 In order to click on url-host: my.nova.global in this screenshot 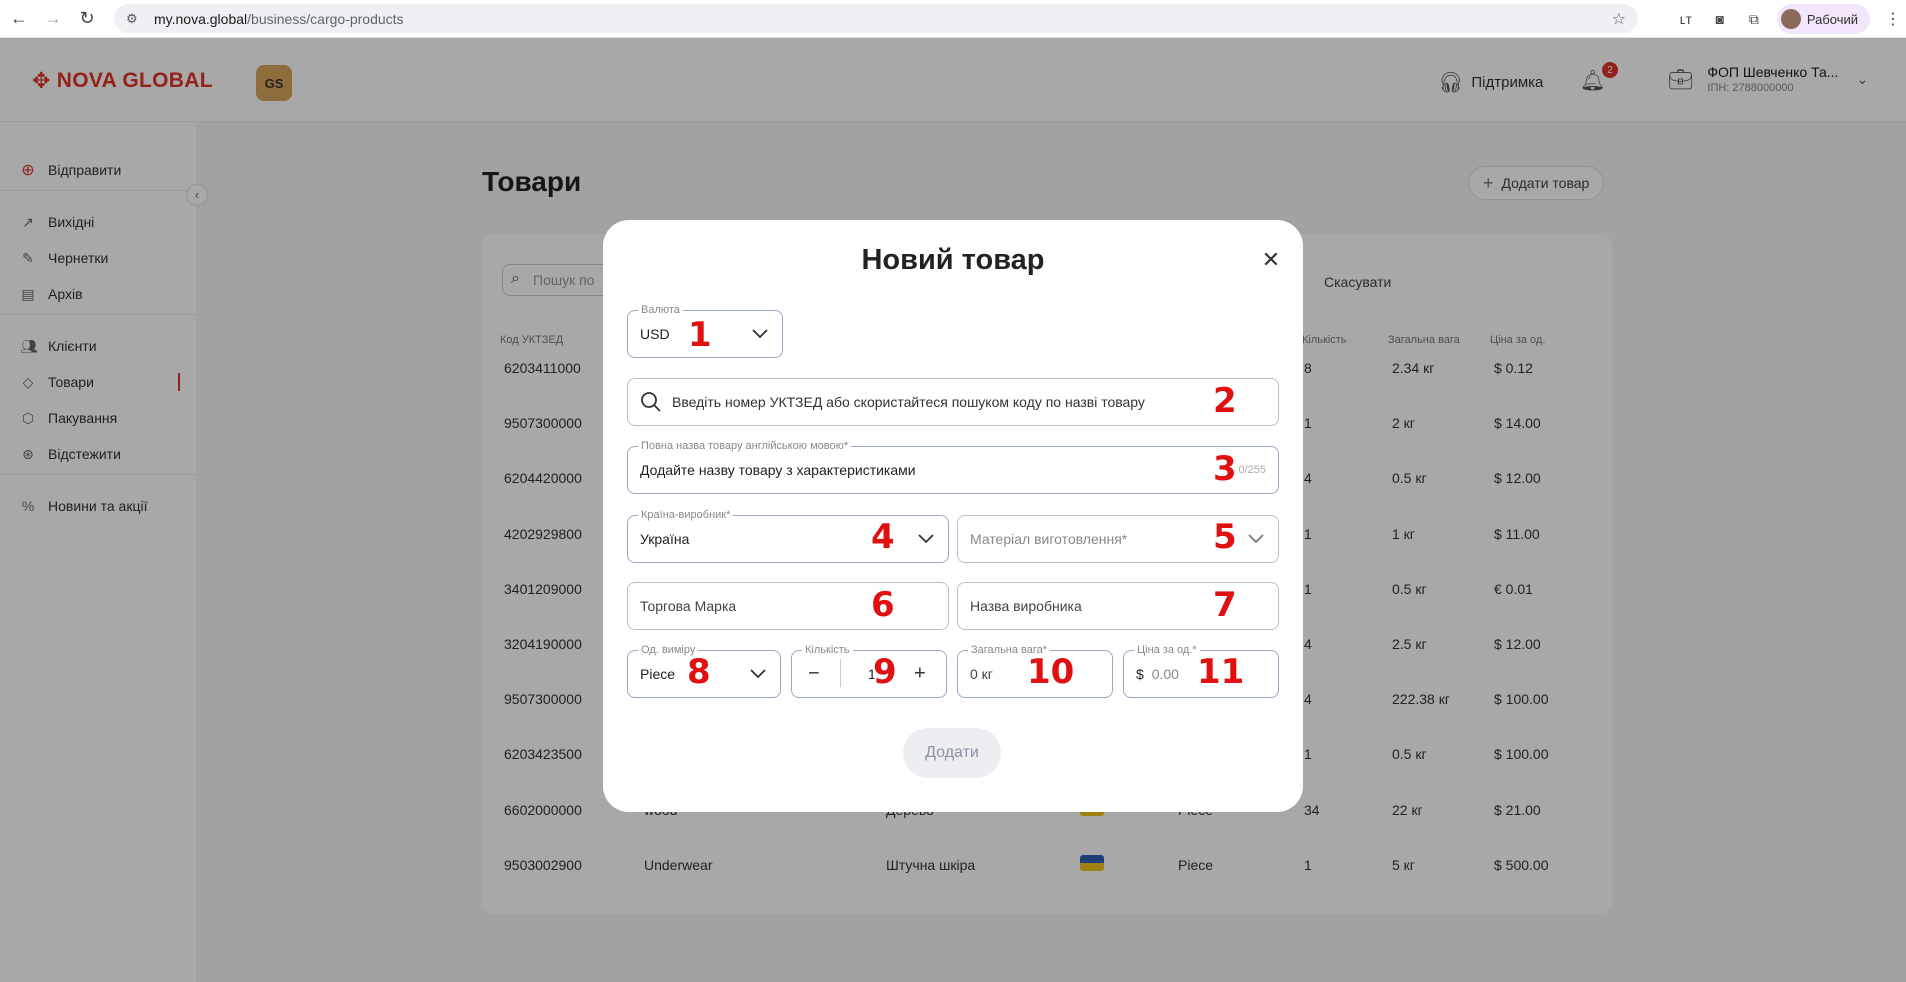, I will do `click(201, 18)`.